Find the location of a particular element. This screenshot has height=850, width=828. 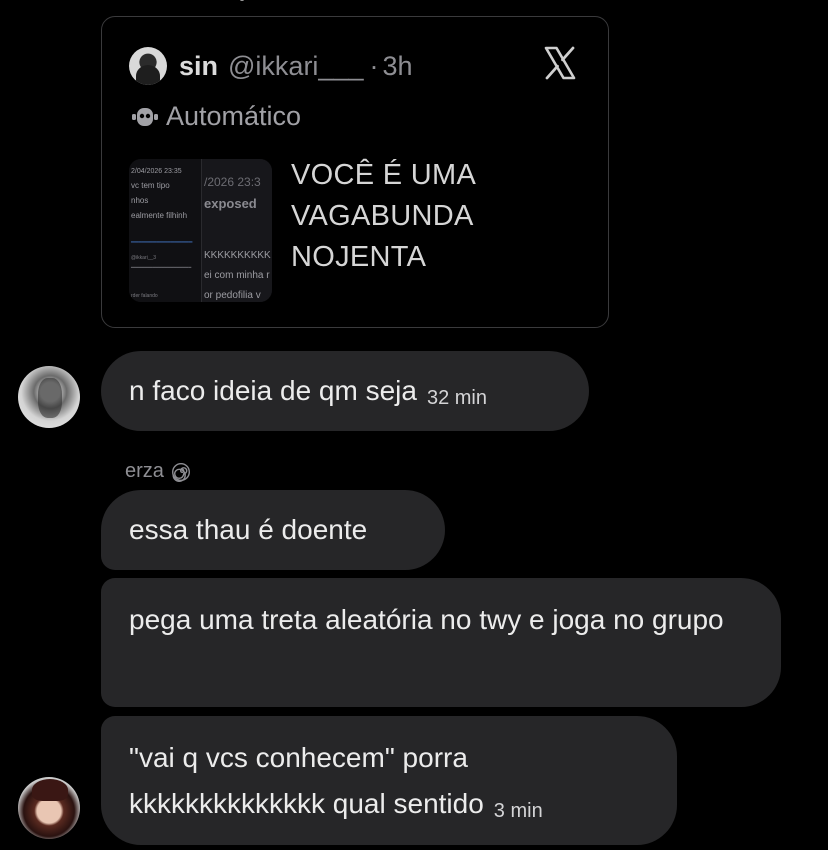

media-text: nhos is located at coordinates (140, 200).